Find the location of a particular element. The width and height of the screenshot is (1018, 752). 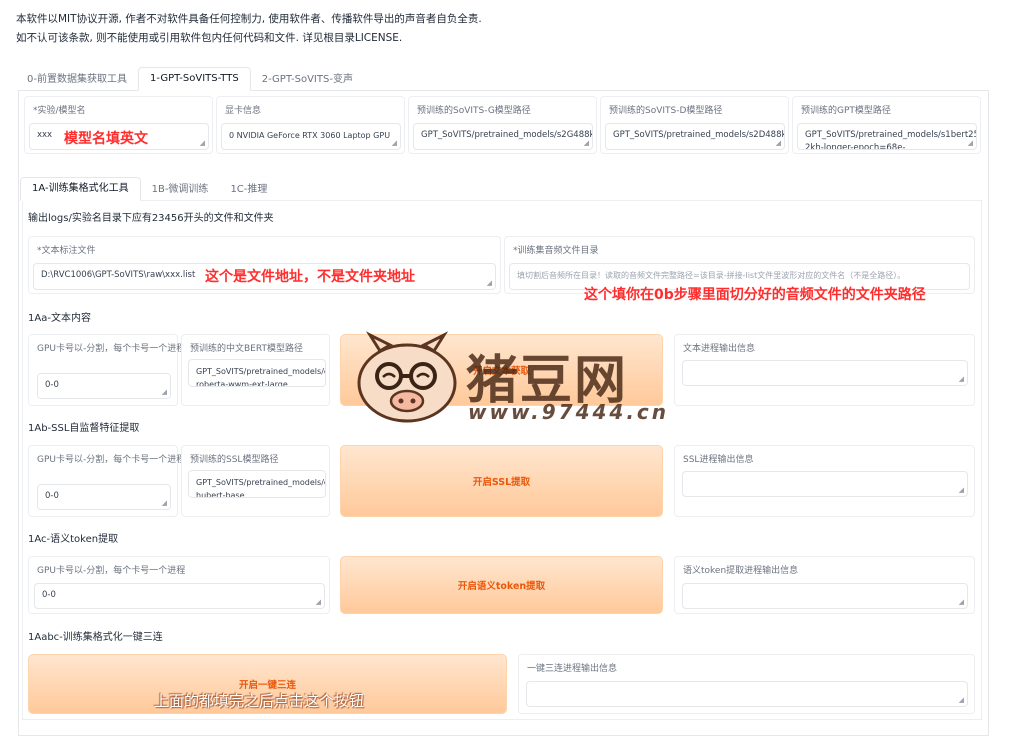

section-text-content-title: 1Aa-文本内容 is located at coordinates (59, 318).